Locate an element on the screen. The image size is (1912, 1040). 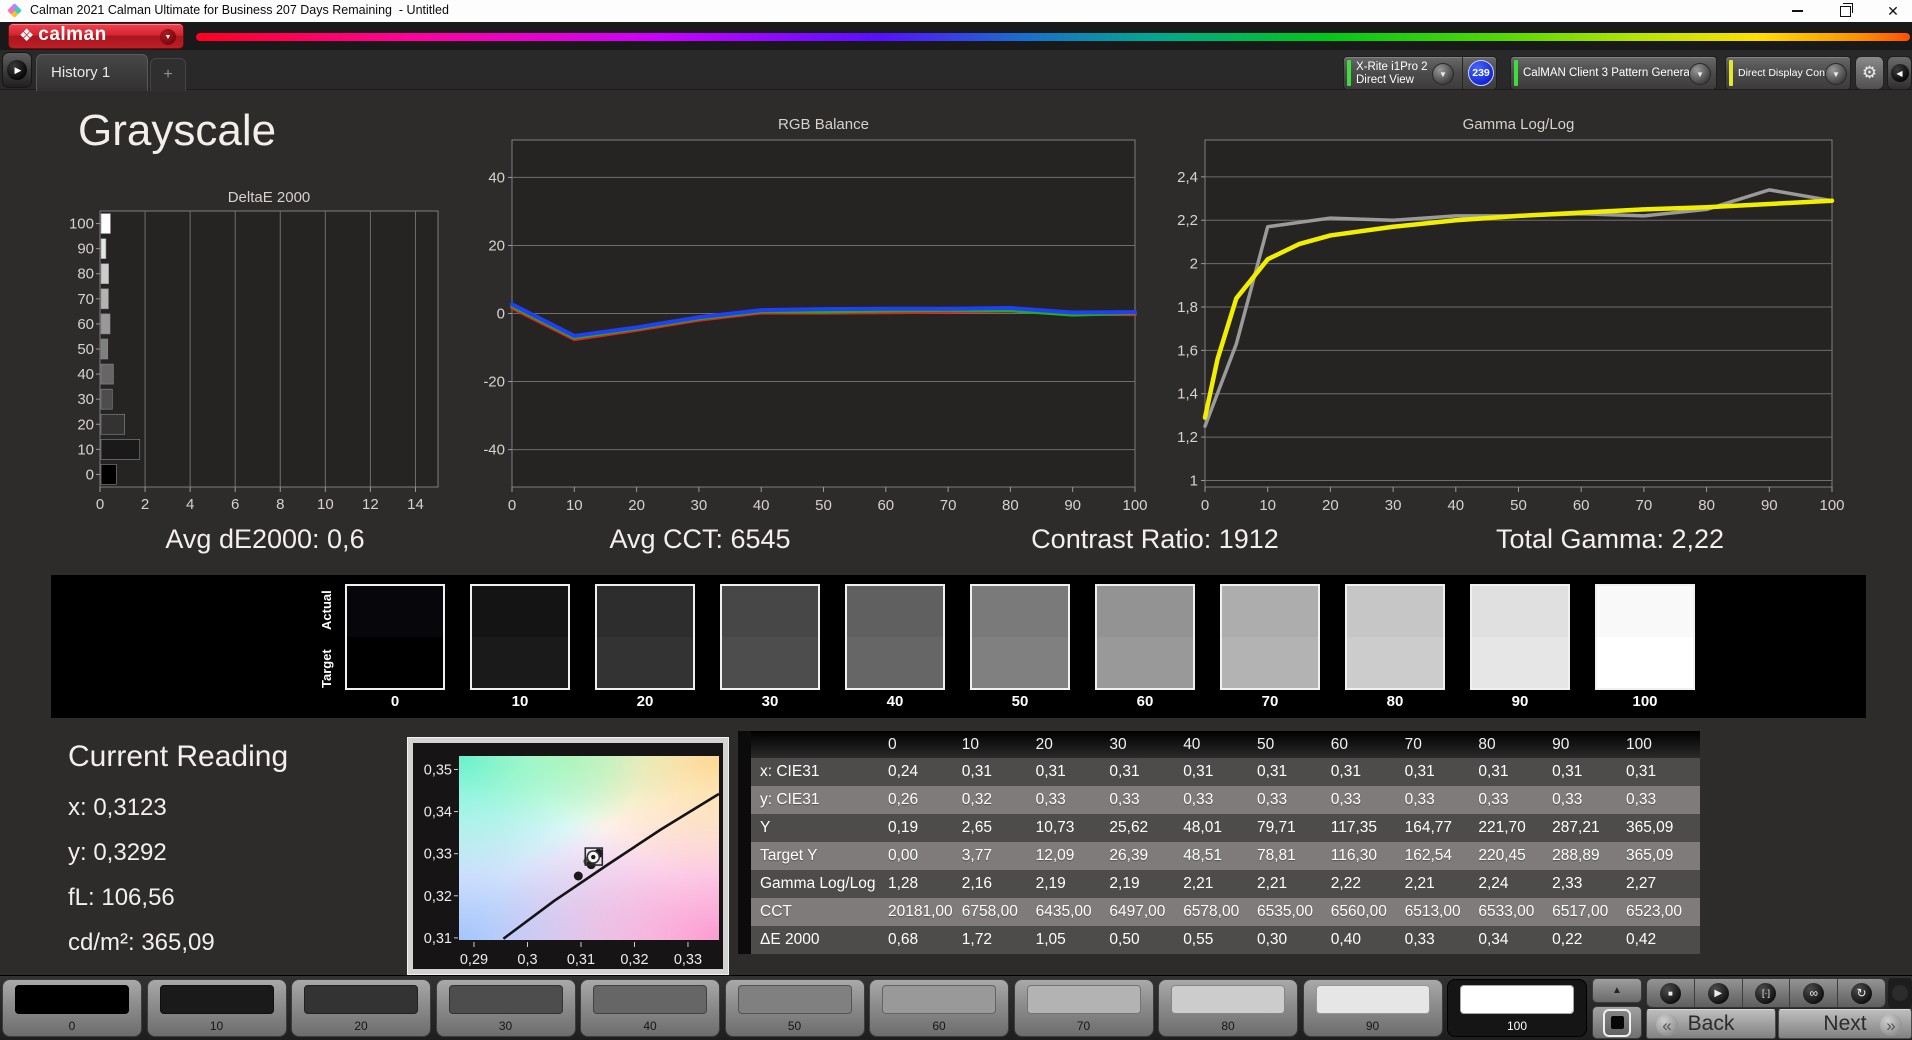
add-tab-button: + is located at coordinates (168, 74).